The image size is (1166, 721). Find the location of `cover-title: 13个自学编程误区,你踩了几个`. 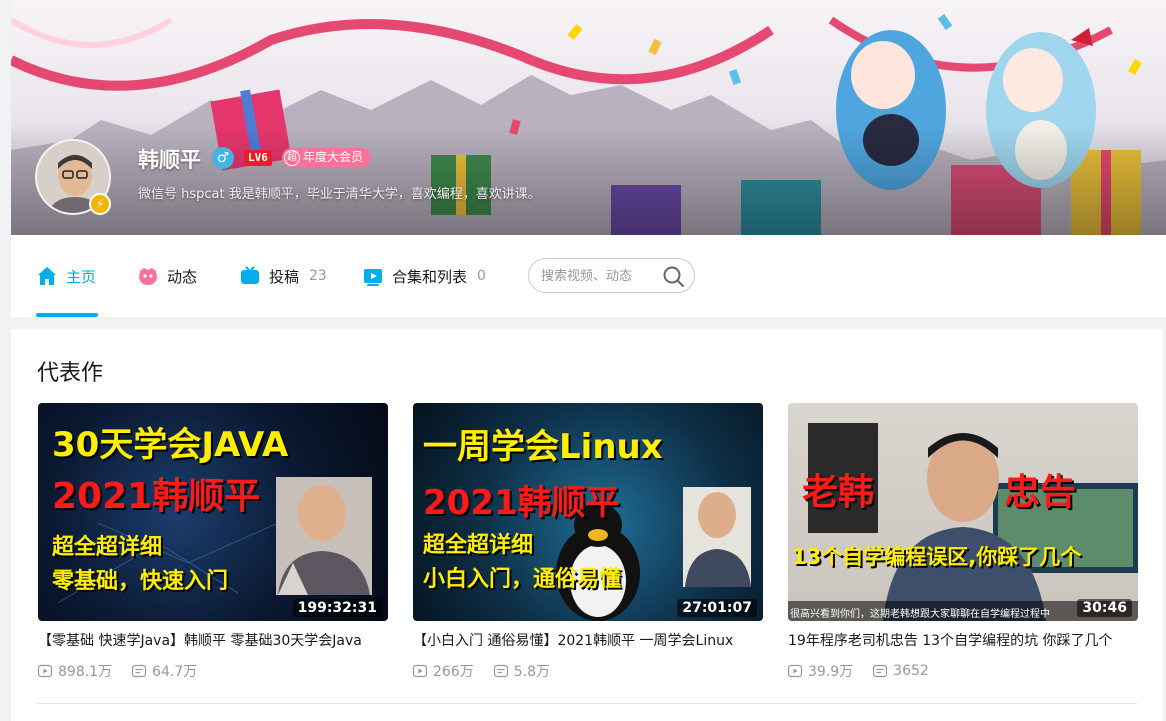

cover-title: 13个自学编程误区,你踩了几个 is located at coordinates (937, 557).